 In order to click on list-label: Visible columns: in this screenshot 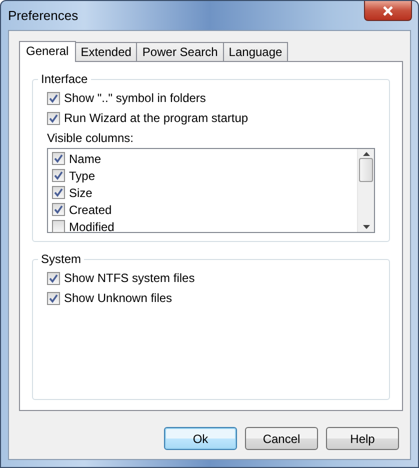, I will do `click(90, 138)`.